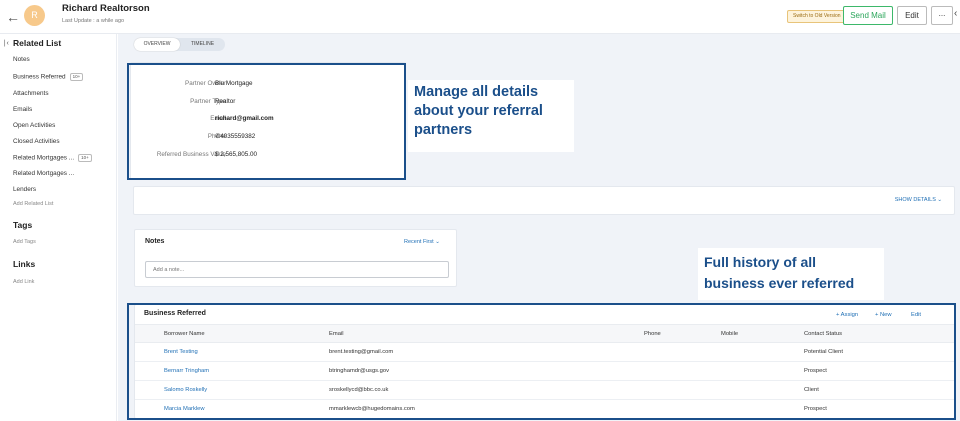 Image resolution: width=960 pixels, height=421 pixels. What do you see at coordinates (915, 200) in the screenshot?
I see `show-details-label: SHOW DETAILS` at bounding box center [915, 200].